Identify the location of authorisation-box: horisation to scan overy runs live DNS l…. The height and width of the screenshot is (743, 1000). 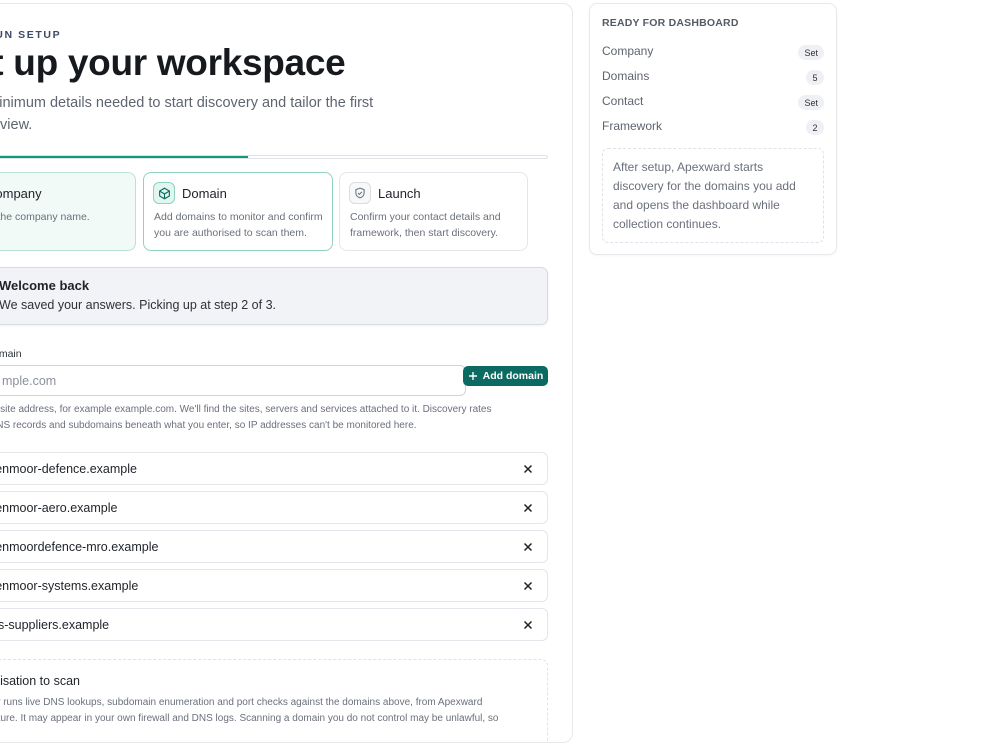
(274, 700).